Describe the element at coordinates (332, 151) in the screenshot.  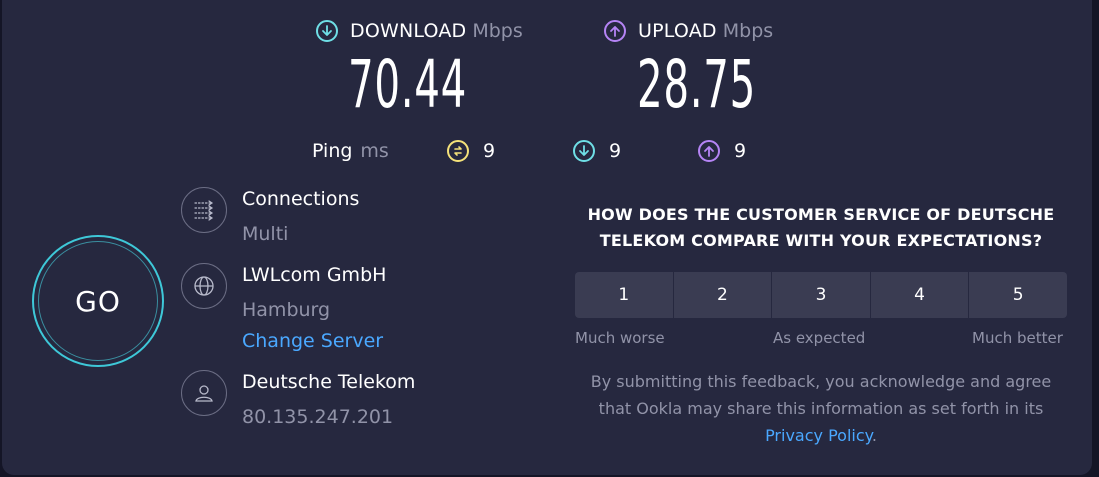
I see `ping-label: Ping` at that location.